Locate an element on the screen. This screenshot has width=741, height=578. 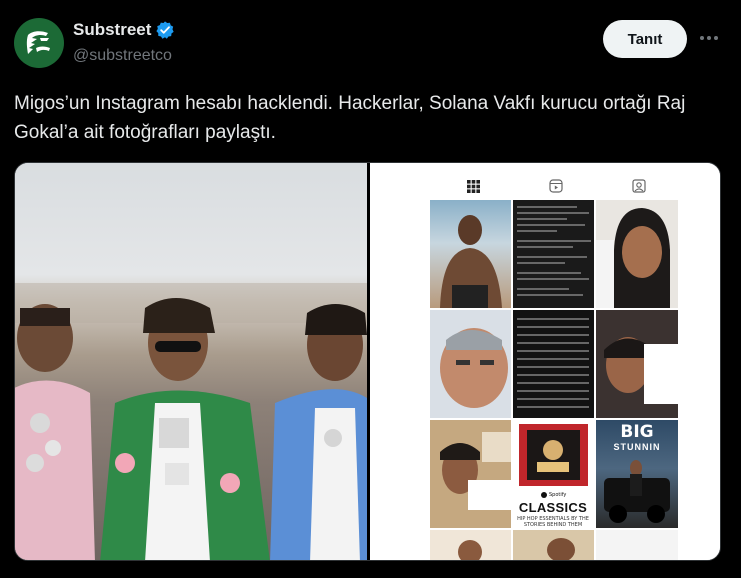
follow-button: Tanıt is located at coordinates (645, 39).